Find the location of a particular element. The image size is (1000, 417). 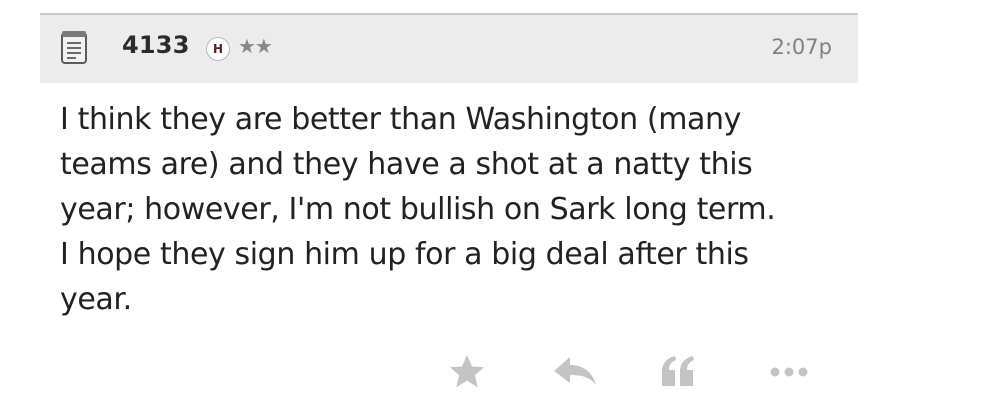

more-options-button is located at coordinates (789, 373).